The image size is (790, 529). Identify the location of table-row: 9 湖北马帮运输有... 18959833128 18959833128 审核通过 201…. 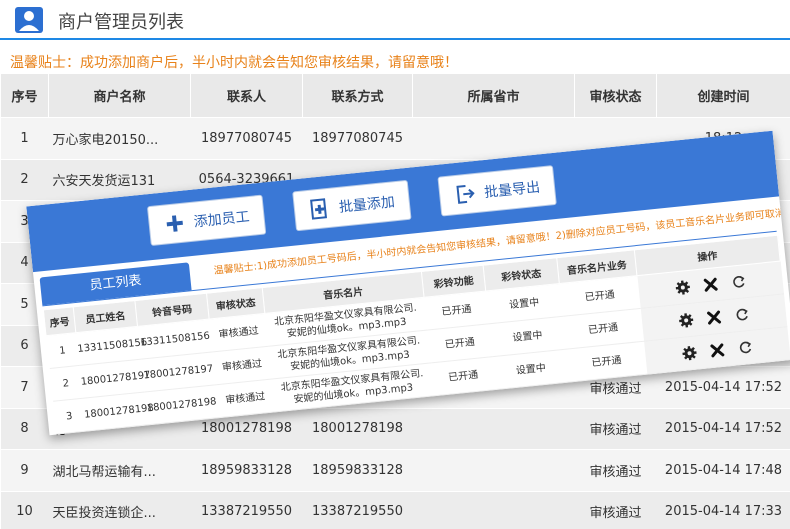
(395, 470).